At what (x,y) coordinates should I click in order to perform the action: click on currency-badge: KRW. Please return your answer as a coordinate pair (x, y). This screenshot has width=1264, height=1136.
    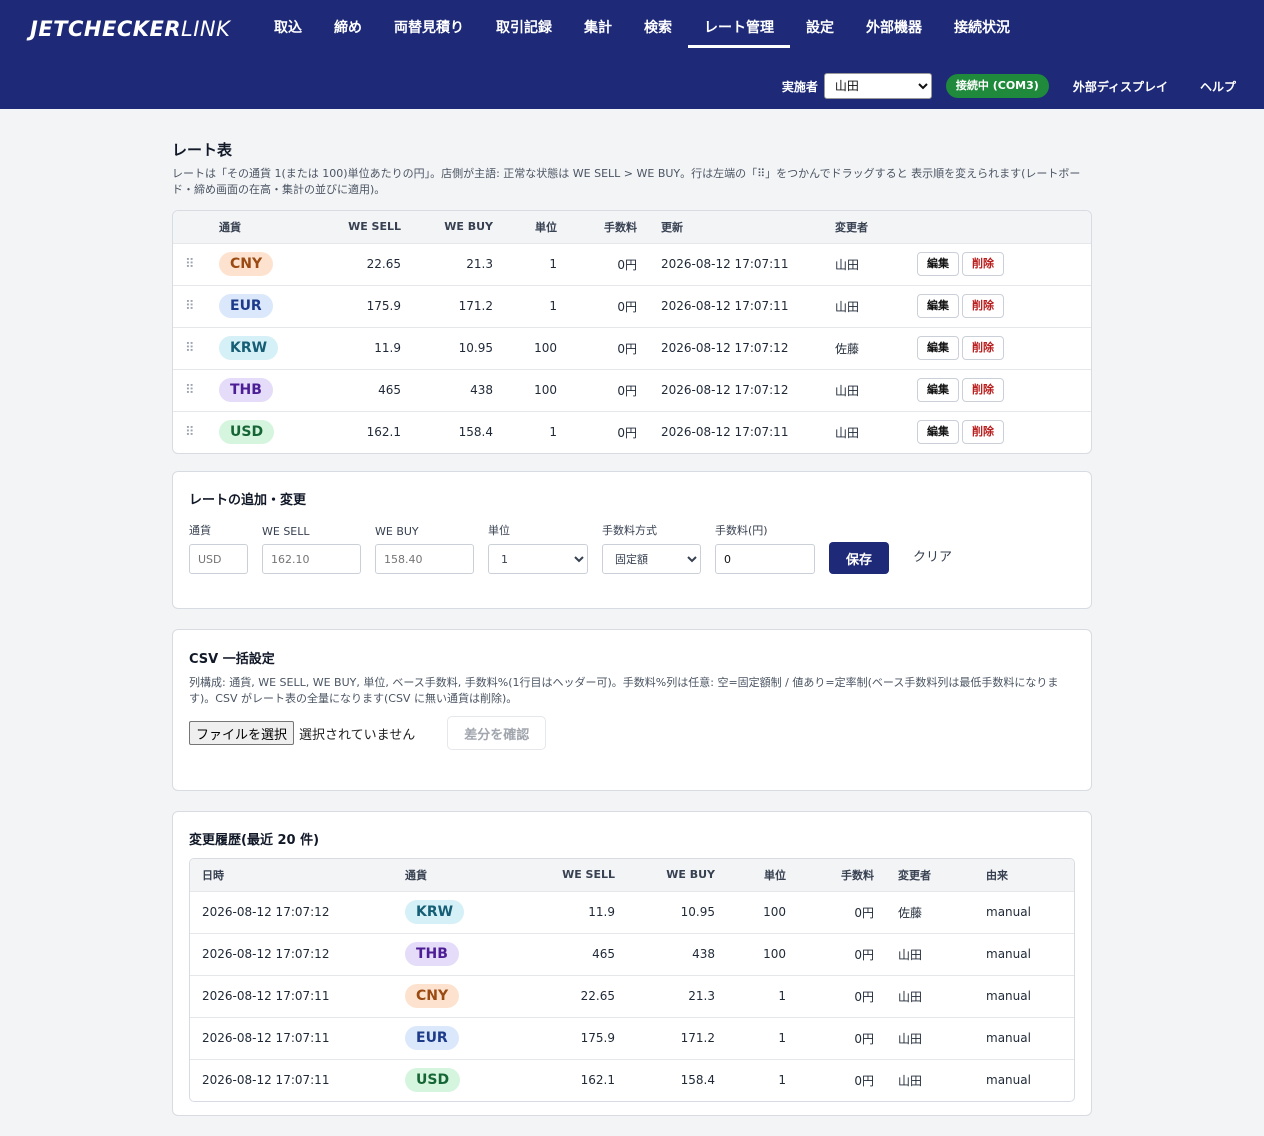
    Looking at the image, I should click on (435, 912).